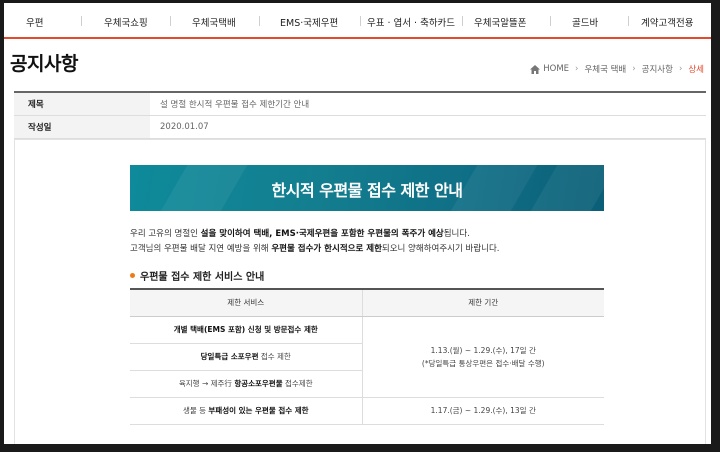 Image resolution: width=720 pixels, height=452 pixels. I want to click on page-title: 공지사항, so click(44, 64).